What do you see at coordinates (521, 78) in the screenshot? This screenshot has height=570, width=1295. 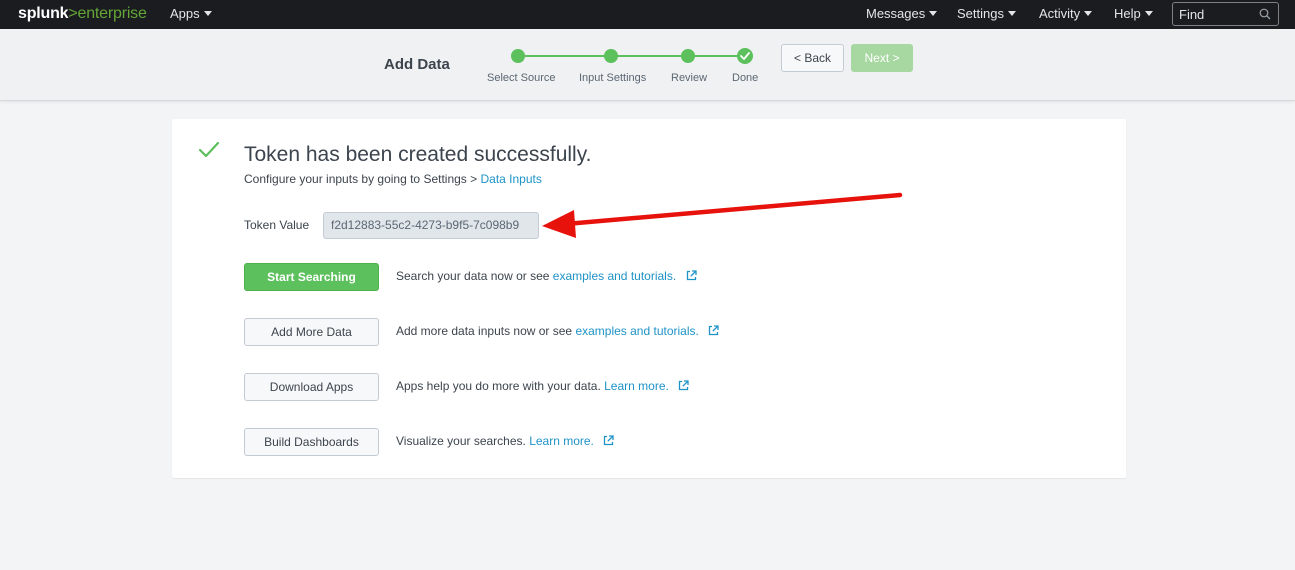 I see `step-label-select-source: Select Source` at bounding box center [521, 78].